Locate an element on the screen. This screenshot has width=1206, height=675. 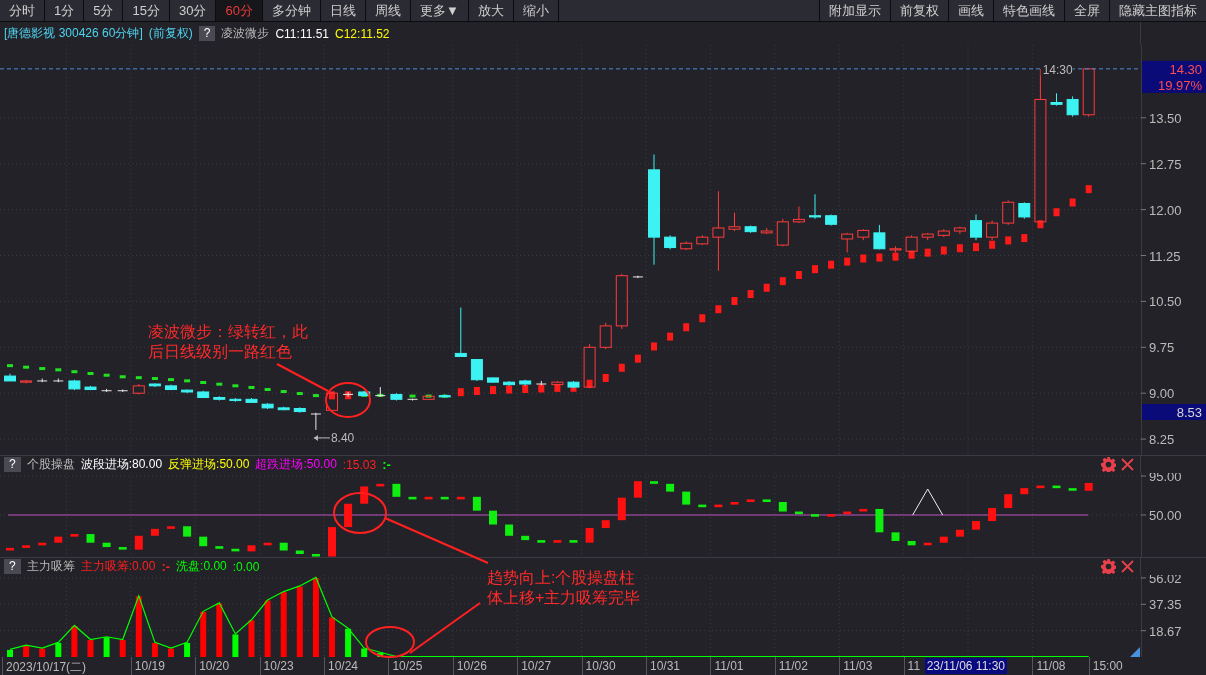
axis-label: 12.00 is located at coordinates (1165, 210).